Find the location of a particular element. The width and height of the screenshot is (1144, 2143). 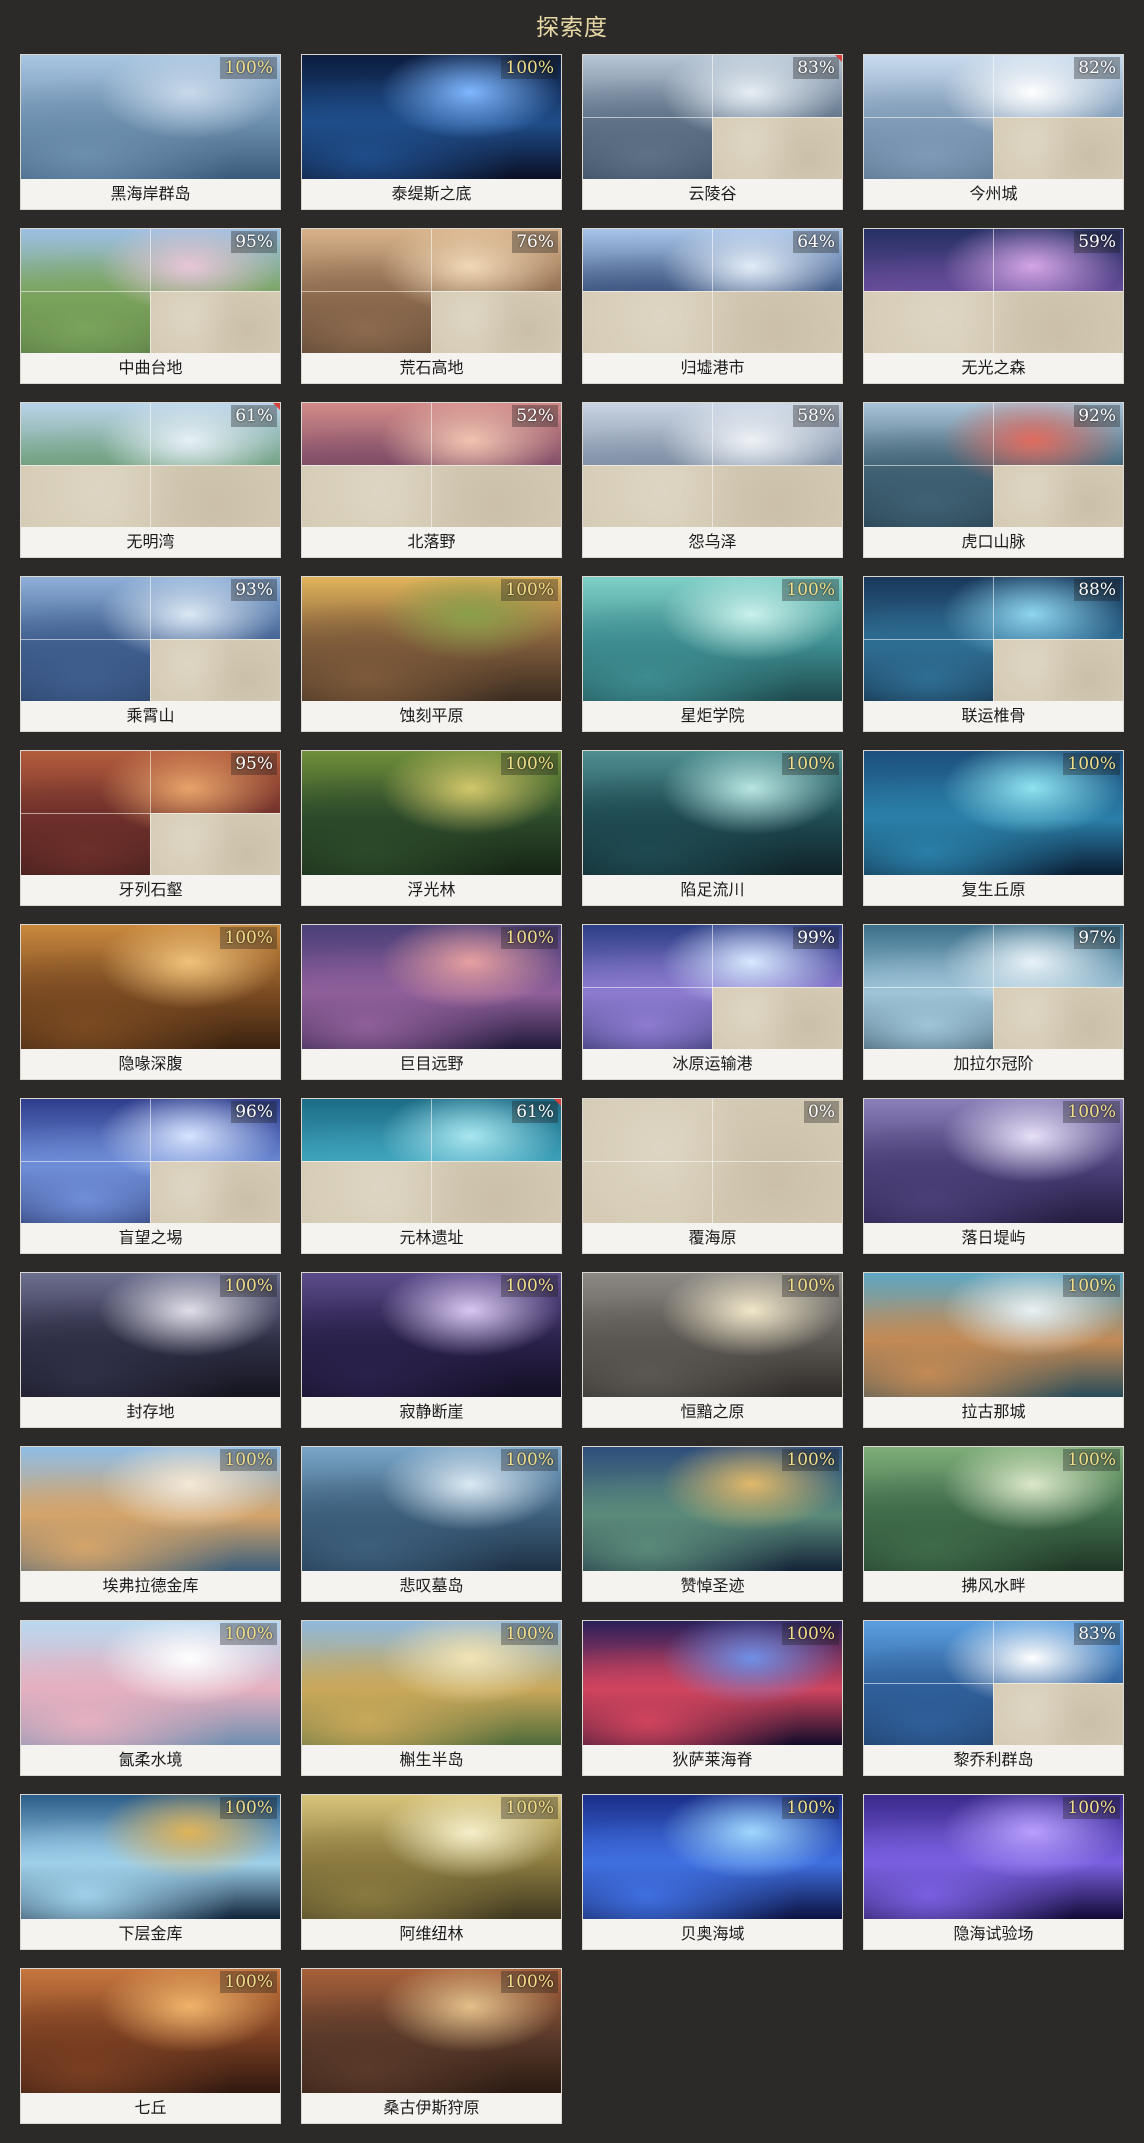

region-card: 100% 隐海试验场 is located at coordinates (993, 1872).